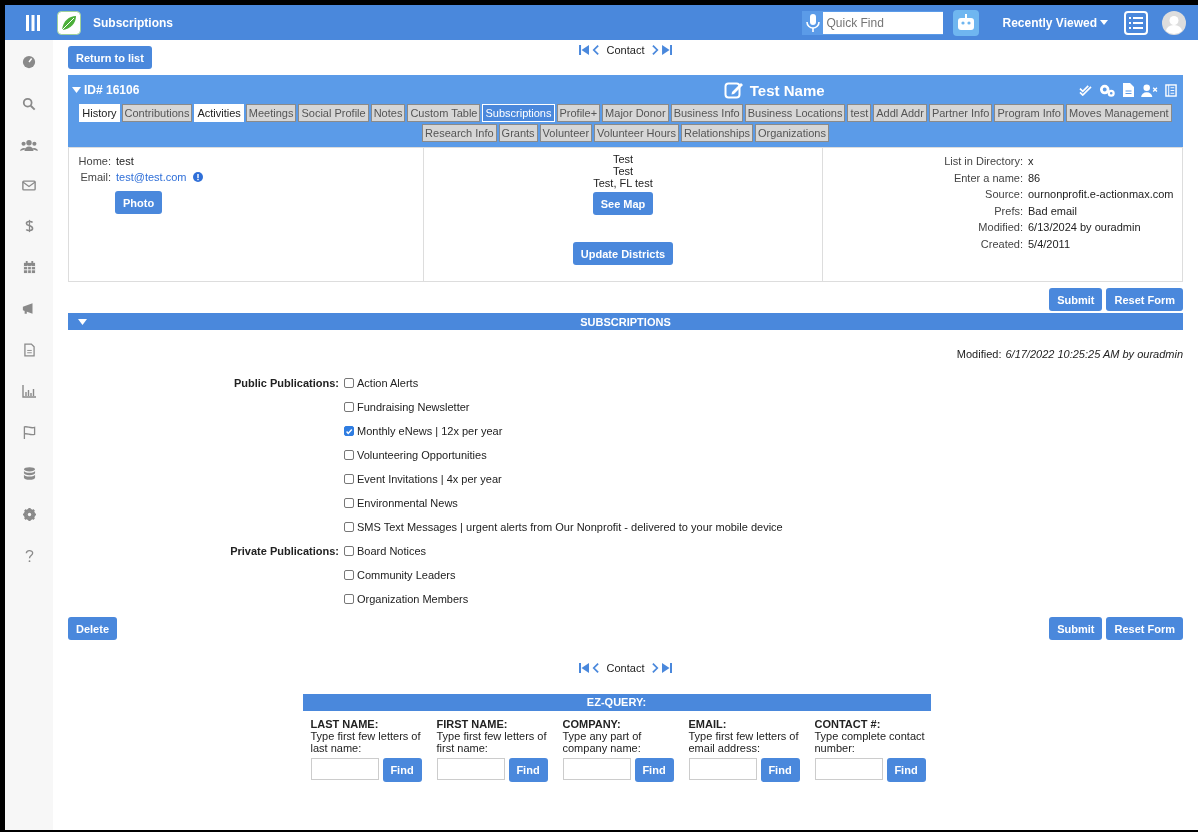 The width and height of the screenshot is (1198, 832). I want to click on recently-viewed-dropdown: Recently Viewed, so click(1049, 22).